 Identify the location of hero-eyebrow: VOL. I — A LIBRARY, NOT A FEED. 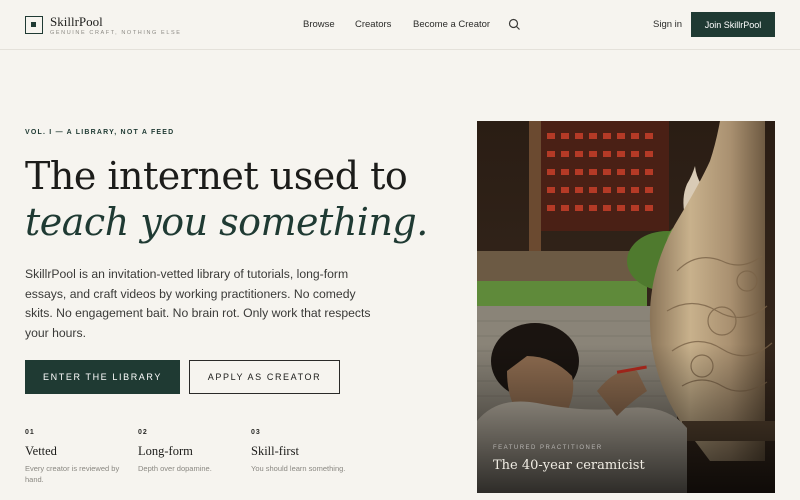
(100, 132).